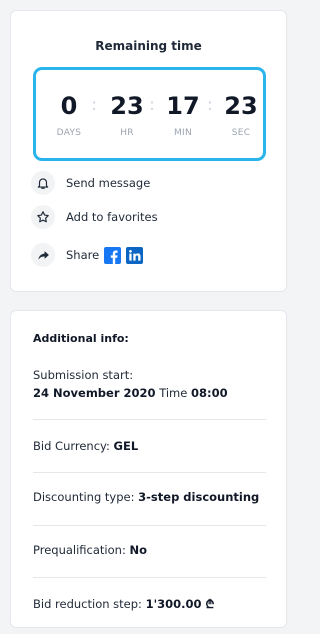 The image size is (320, 634). Describe the element at coordinates (83, 255) in the screenshot. I see `share-label: Share` at that location.